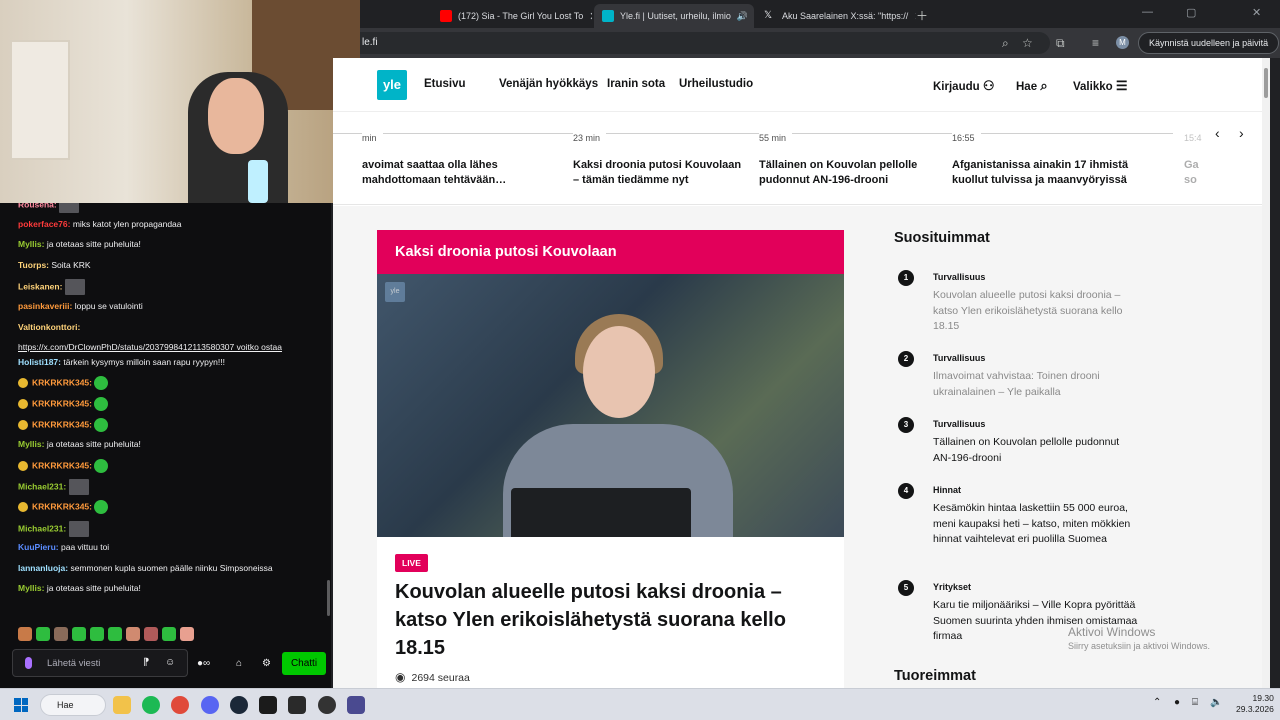 The width and height of the screenshot is (1280, 720). I want to click on new-tab-icon: ＋, so click(922, 15).